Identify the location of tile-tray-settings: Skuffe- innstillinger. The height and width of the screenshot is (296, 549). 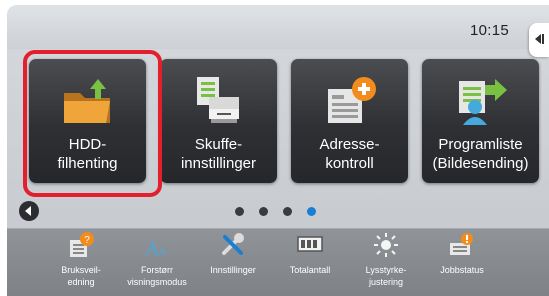
(218, 121).